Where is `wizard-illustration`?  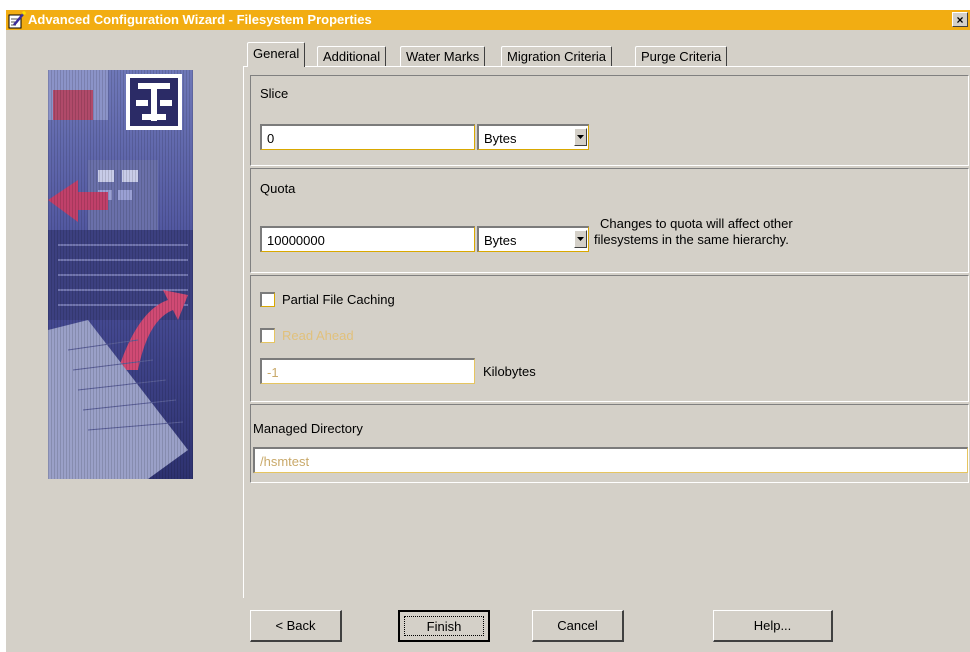
wizard-illustration is located at coordinates (120, 274).